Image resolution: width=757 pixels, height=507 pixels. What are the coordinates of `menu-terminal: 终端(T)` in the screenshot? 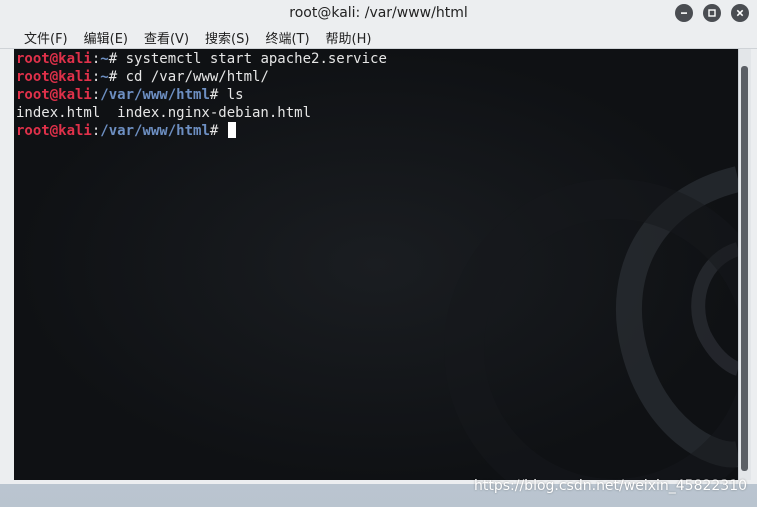 It's located at (288, 37).